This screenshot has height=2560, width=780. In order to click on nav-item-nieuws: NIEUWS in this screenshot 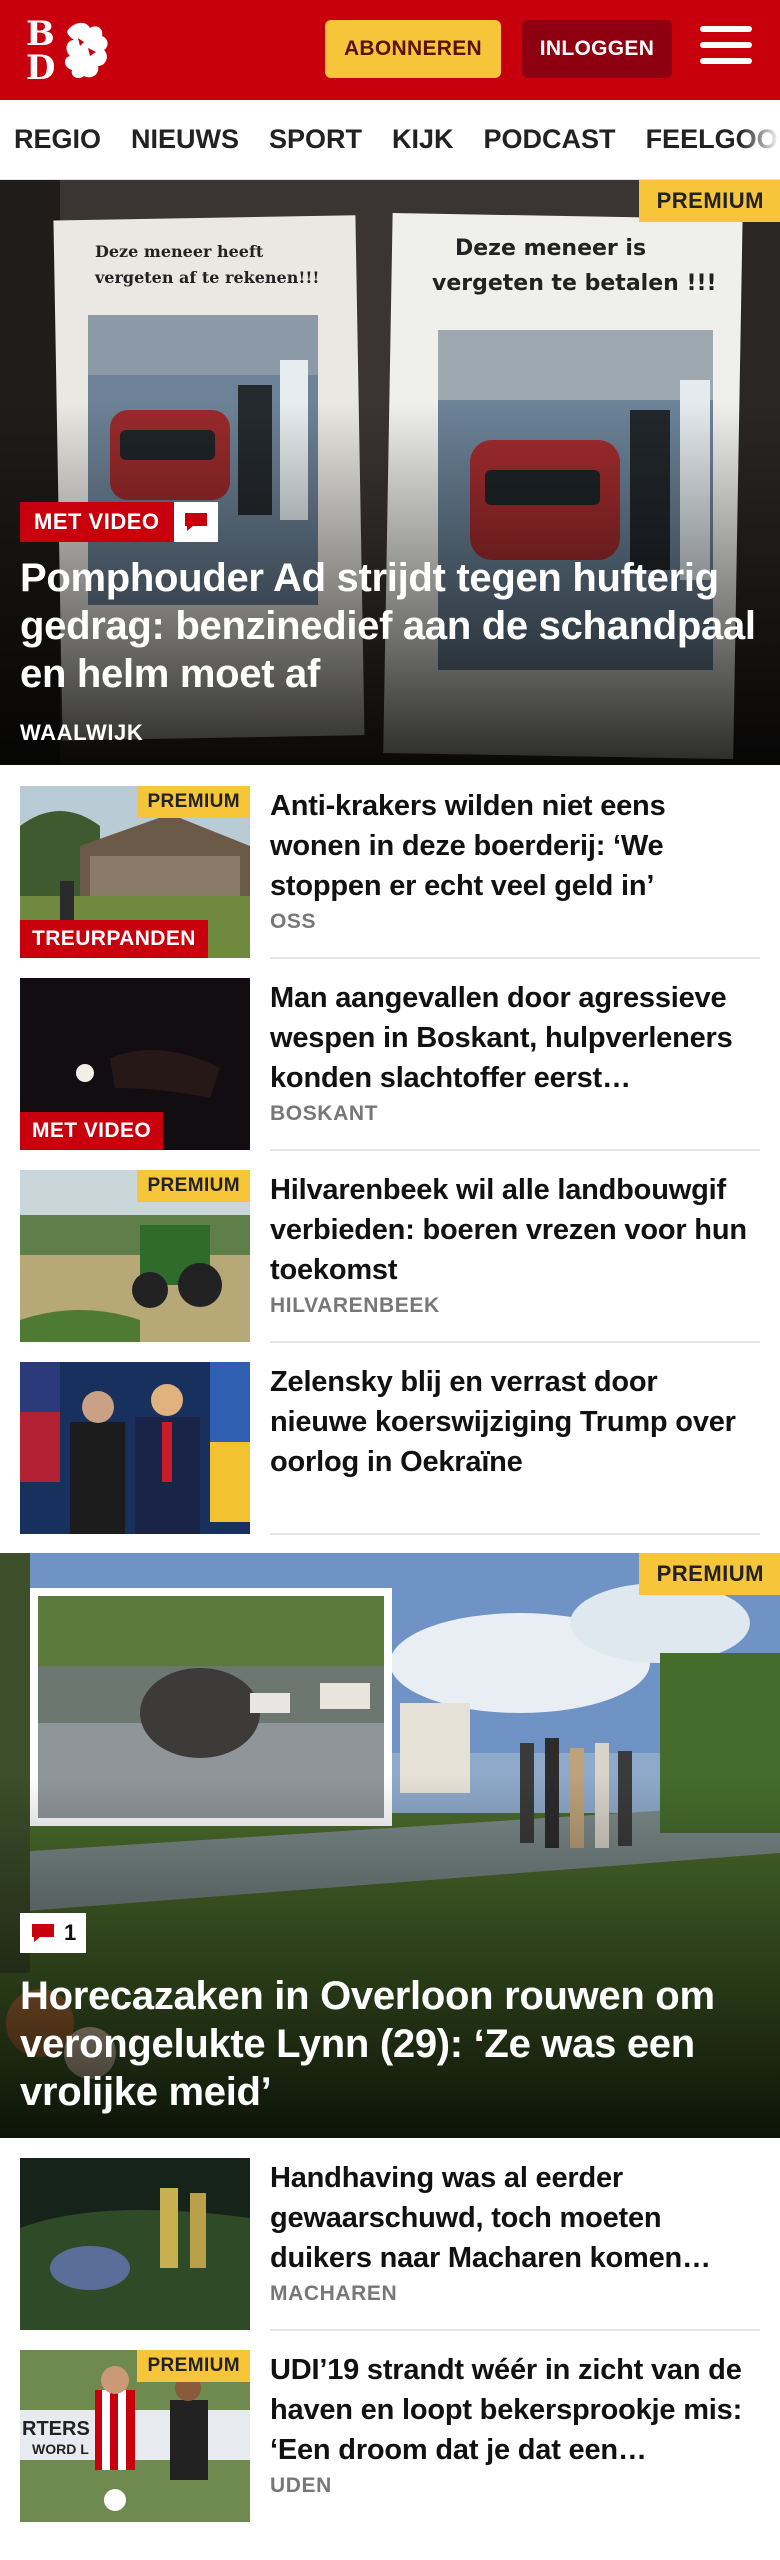, I will do `click(185, 139)`.